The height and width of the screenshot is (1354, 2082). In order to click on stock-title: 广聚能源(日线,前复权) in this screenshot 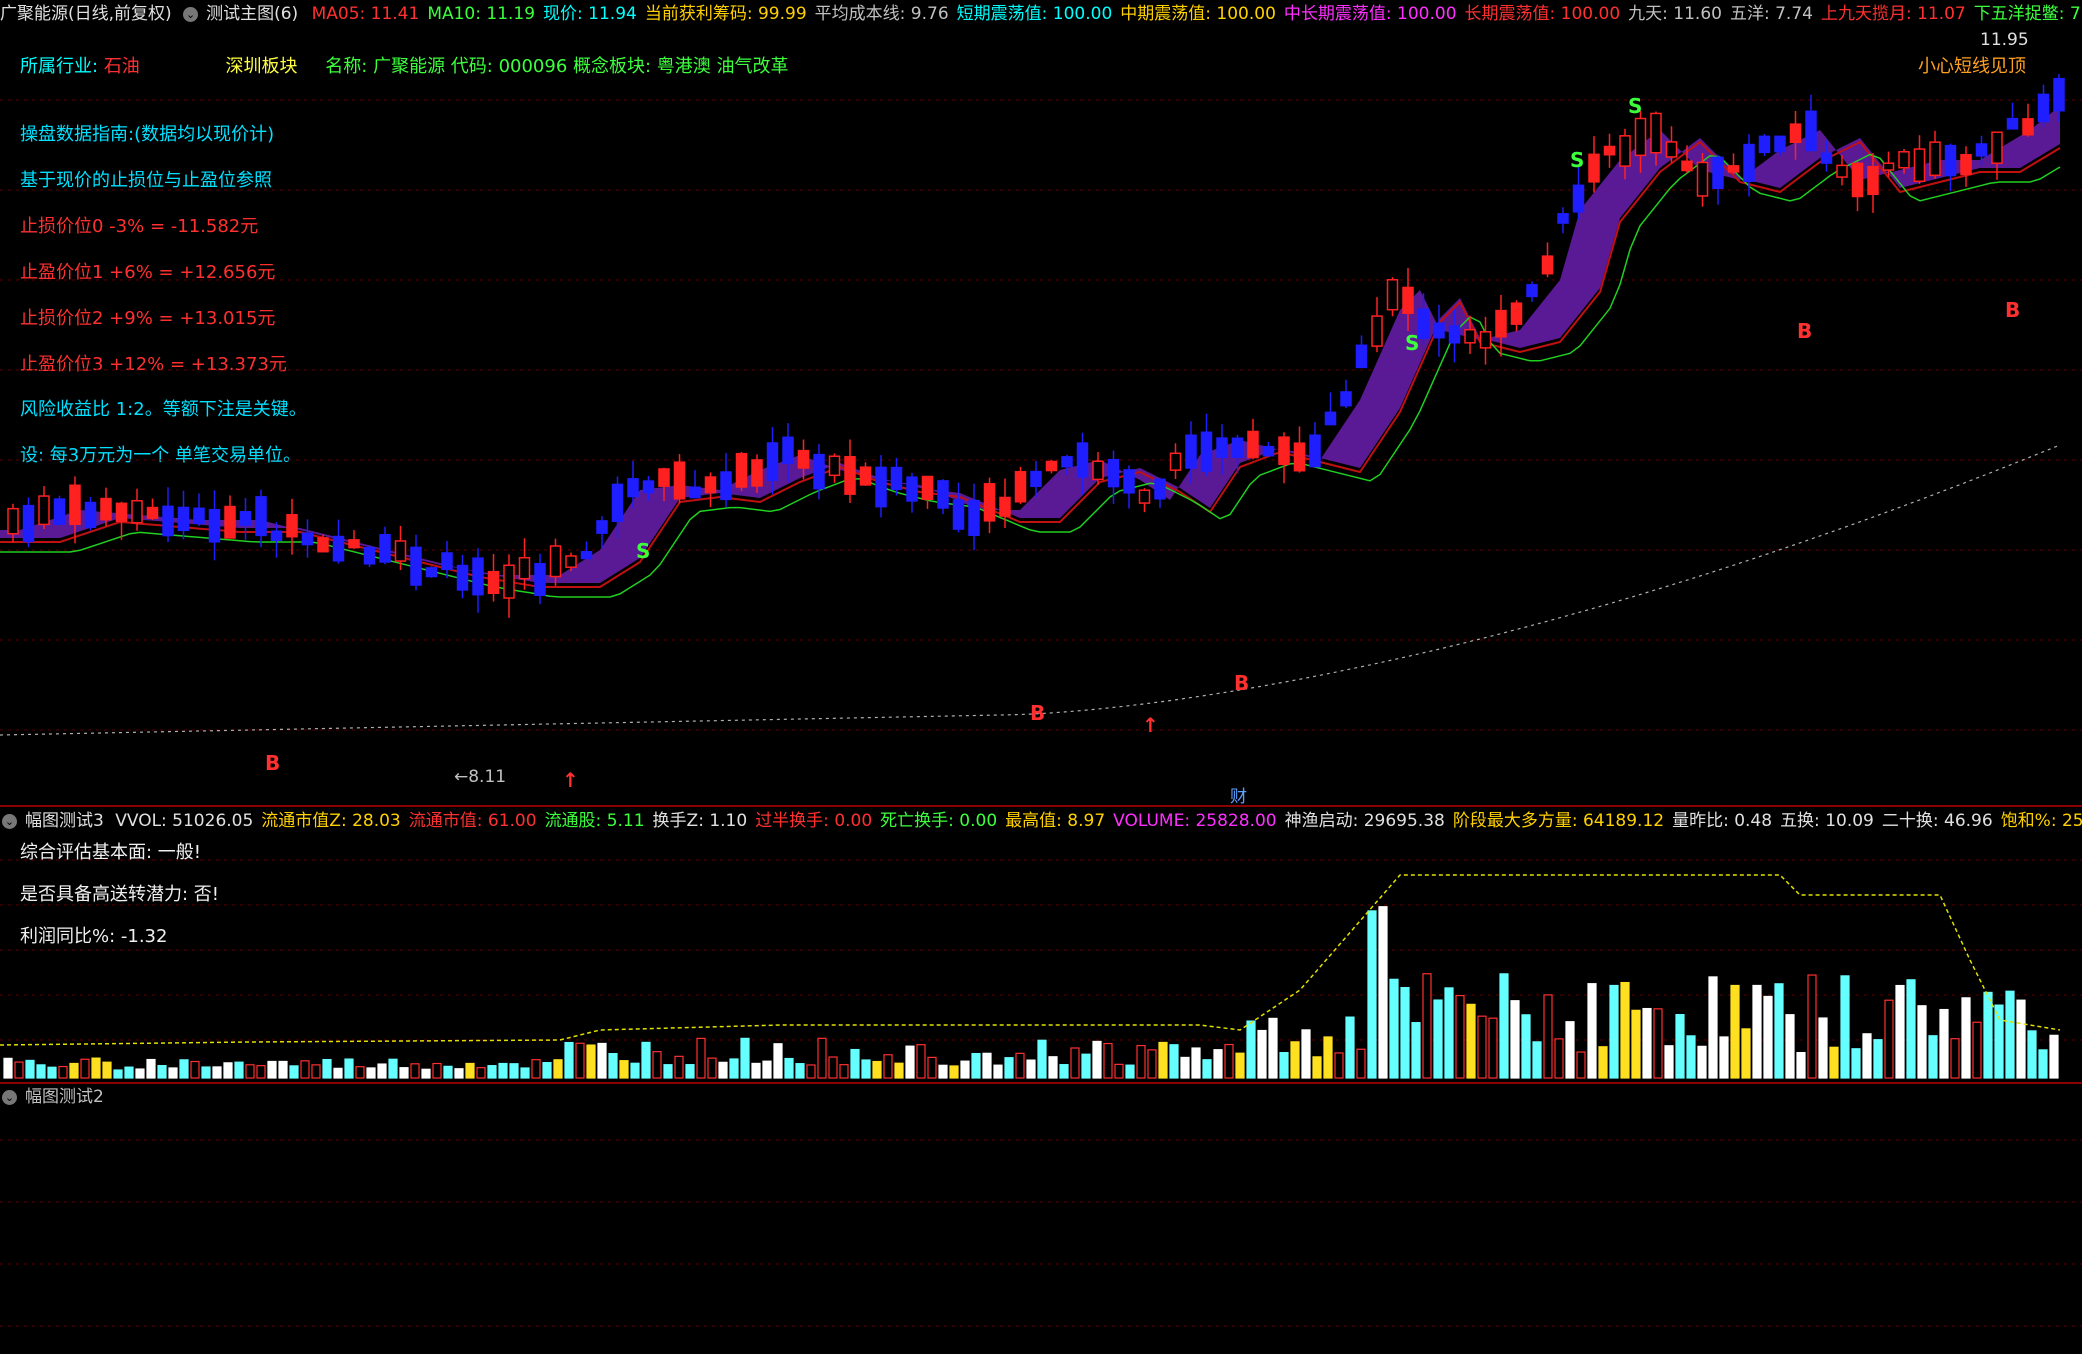, I will do `click(86, 14)`.